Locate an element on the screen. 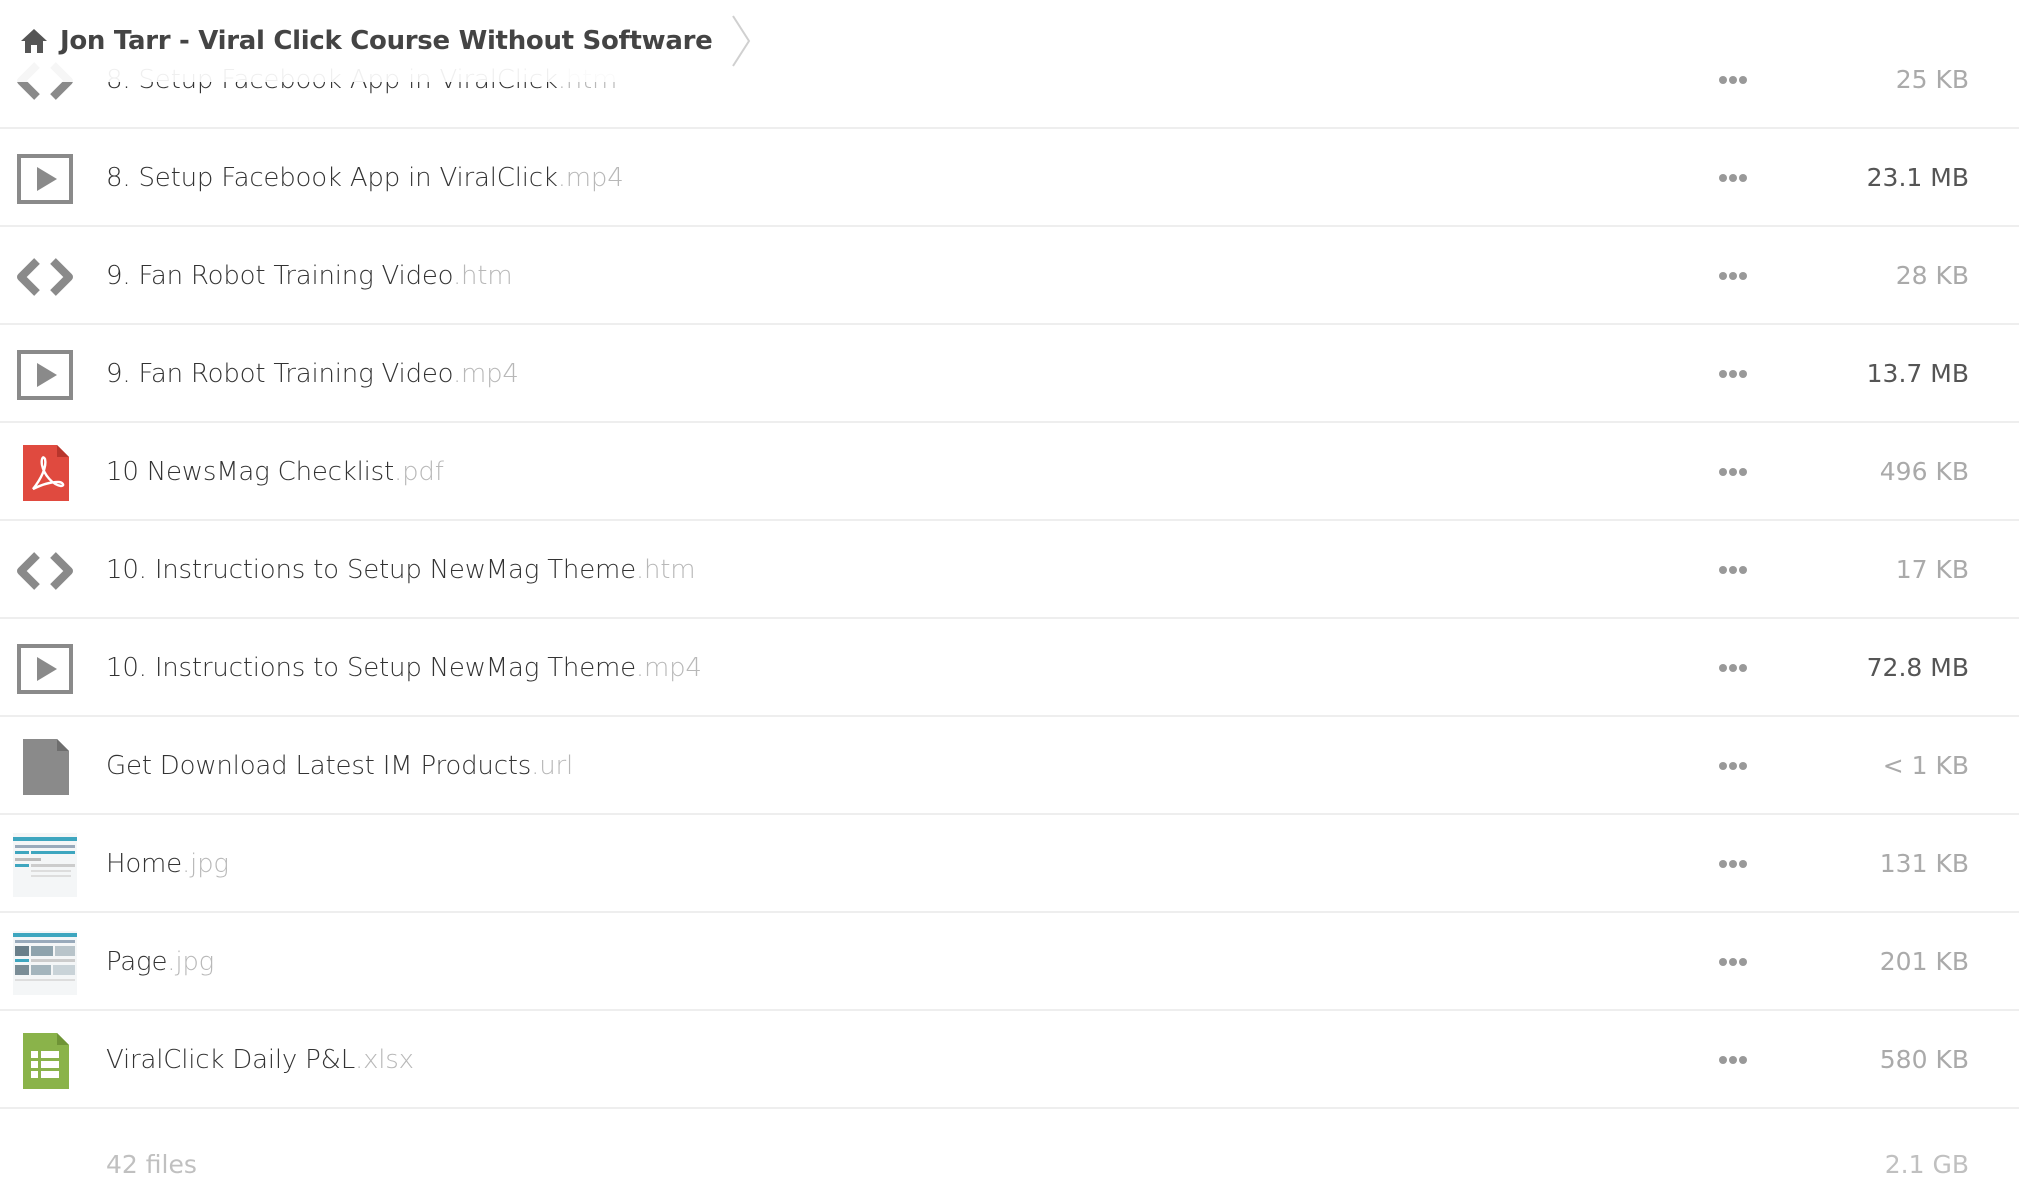 This screenshot has width=2019, height=1185. file-size: 17 KB is located at coordinates (1932, 569).